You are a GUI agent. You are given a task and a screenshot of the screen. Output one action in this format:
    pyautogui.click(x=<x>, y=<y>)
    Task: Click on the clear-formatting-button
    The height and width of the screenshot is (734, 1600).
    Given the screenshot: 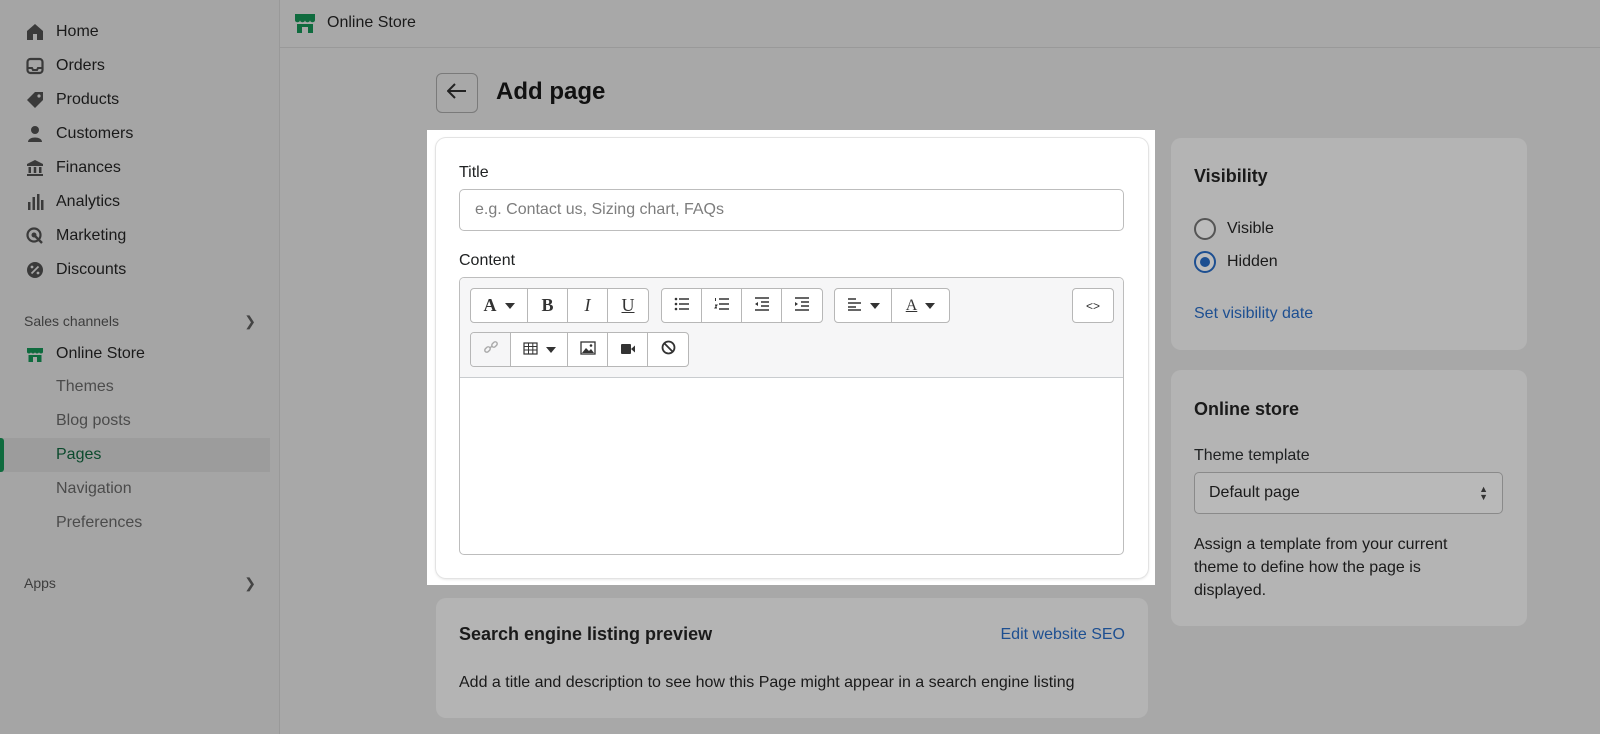 What is the action you would take?
    pyautogui.click(x=668, y=349)
    